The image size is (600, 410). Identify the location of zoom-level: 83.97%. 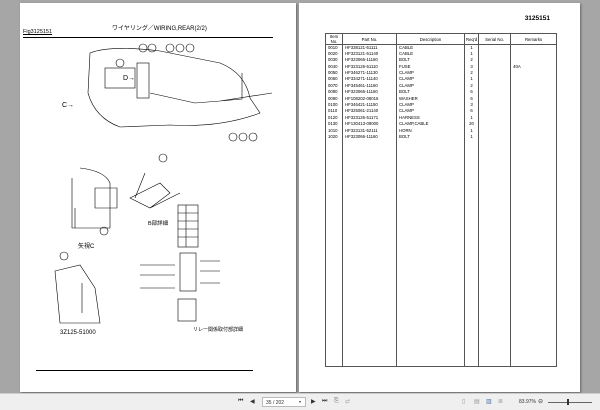
(527, 402).